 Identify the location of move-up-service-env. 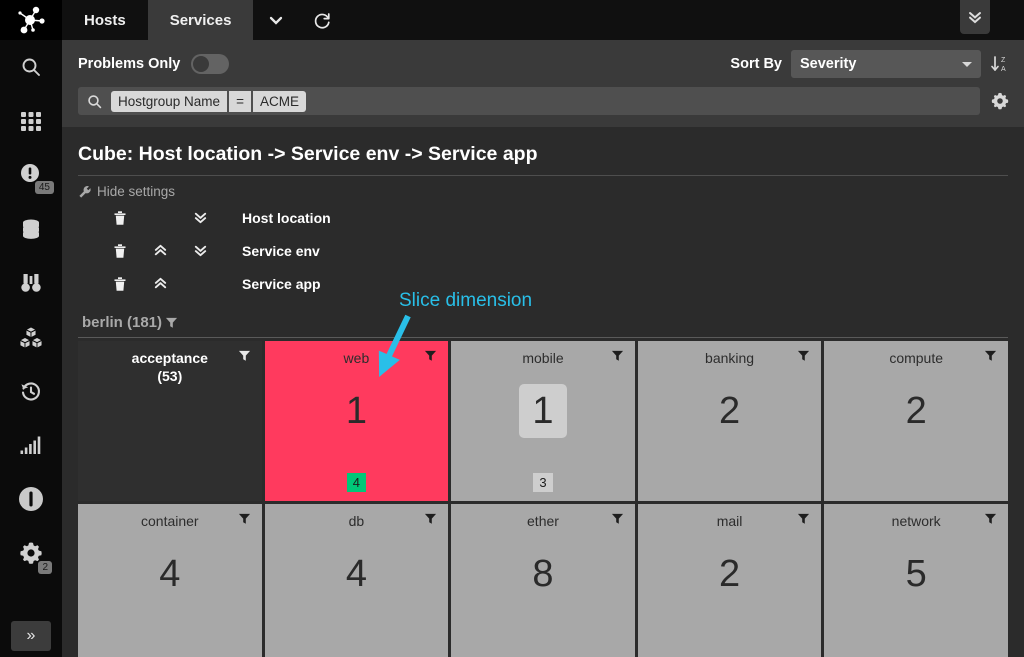
(160, 250).